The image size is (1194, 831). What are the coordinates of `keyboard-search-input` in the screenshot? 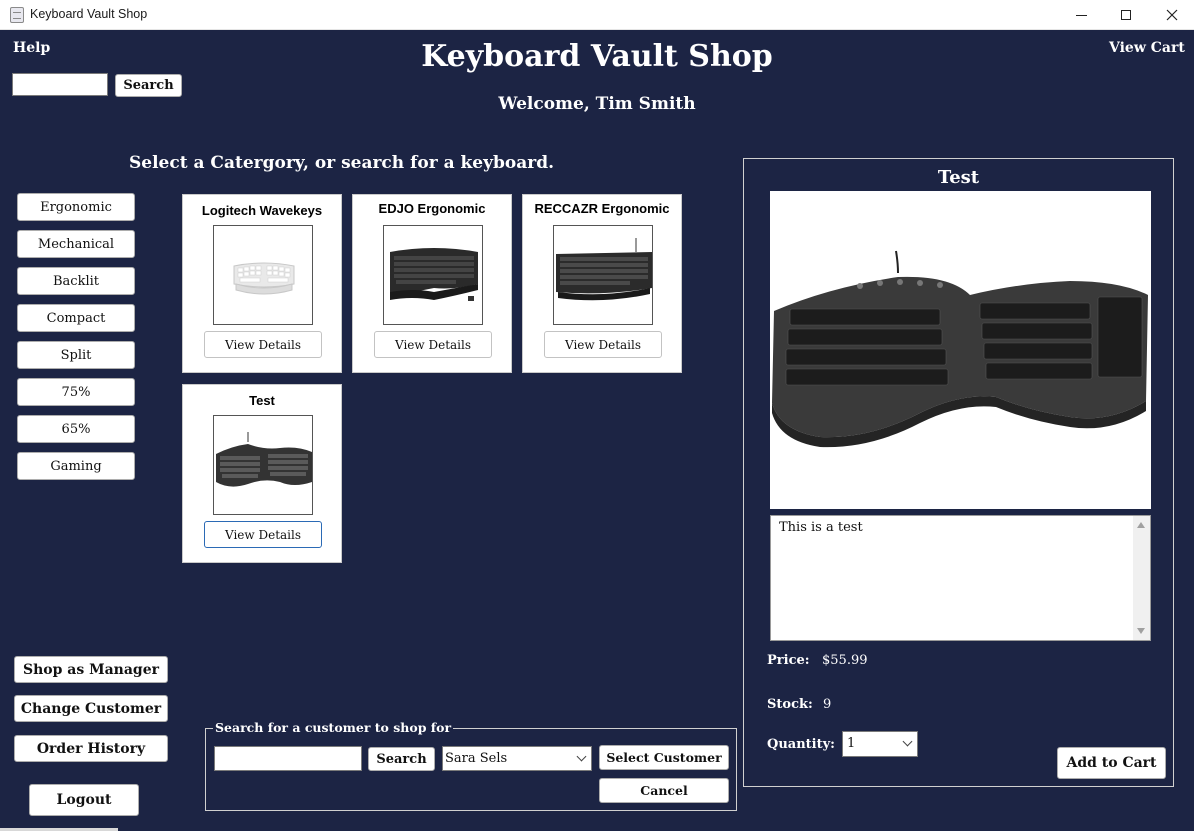 It's located at (60, 84).